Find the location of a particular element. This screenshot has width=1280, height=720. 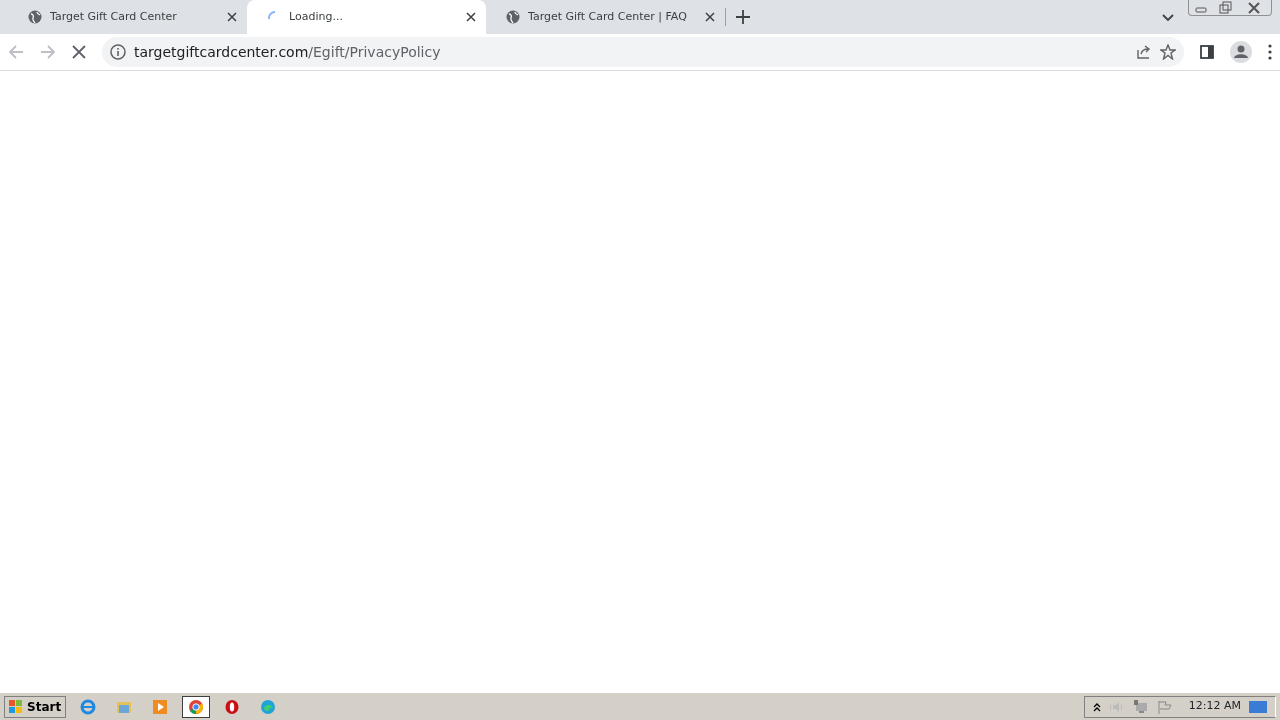

chrome-icon is located at coordinates (196, 706).